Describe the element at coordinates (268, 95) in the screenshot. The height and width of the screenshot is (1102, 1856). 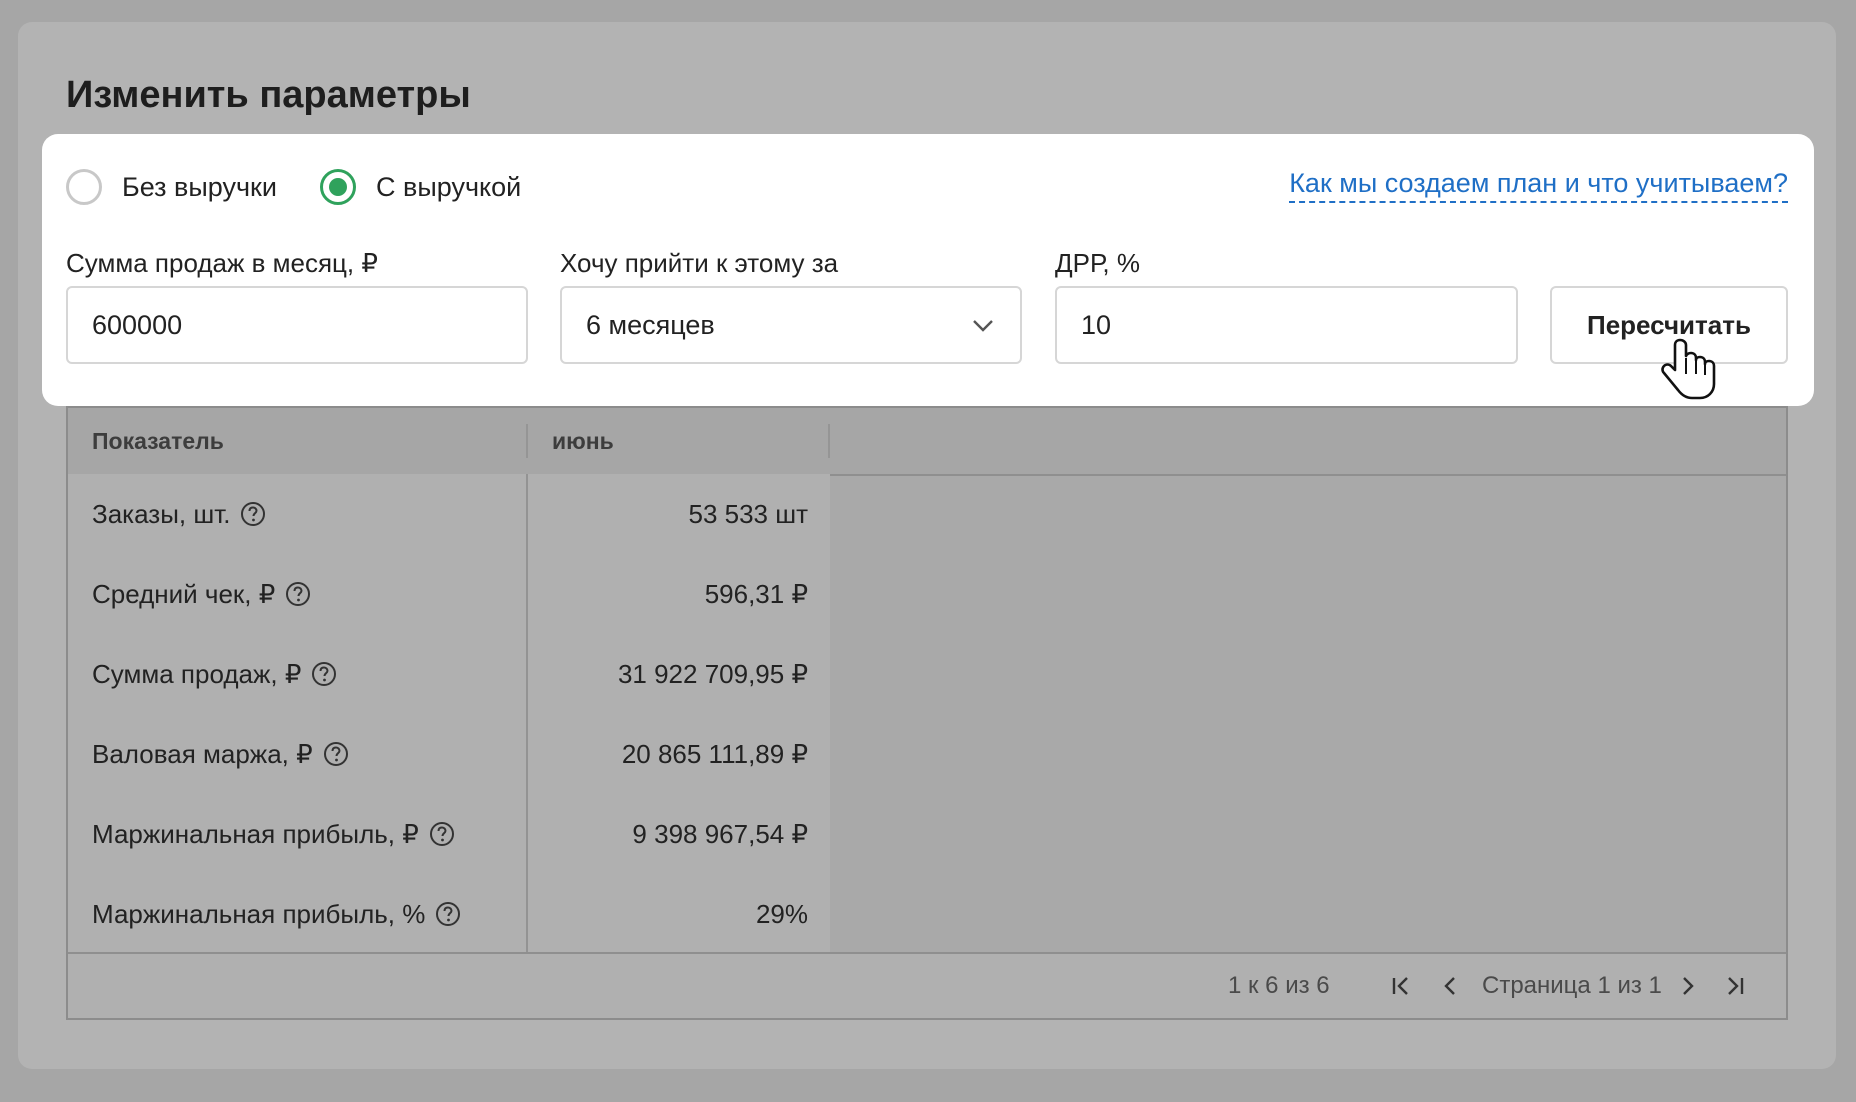
I see `page-title: Изменить параметры` at that location.